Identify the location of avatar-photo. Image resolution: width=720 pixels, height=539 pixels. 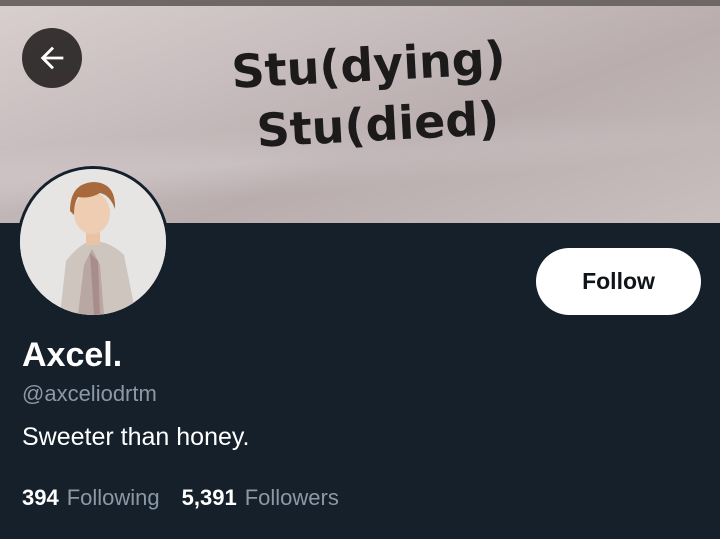
(93, 242).